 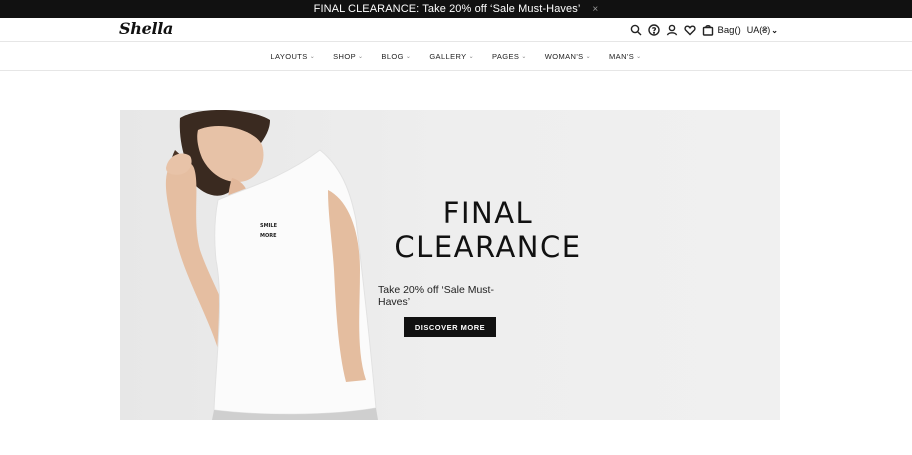 What do you see at coordinates (653, 30) in the screenshot?
I see `help-icon` at bounding box center [653, 30].